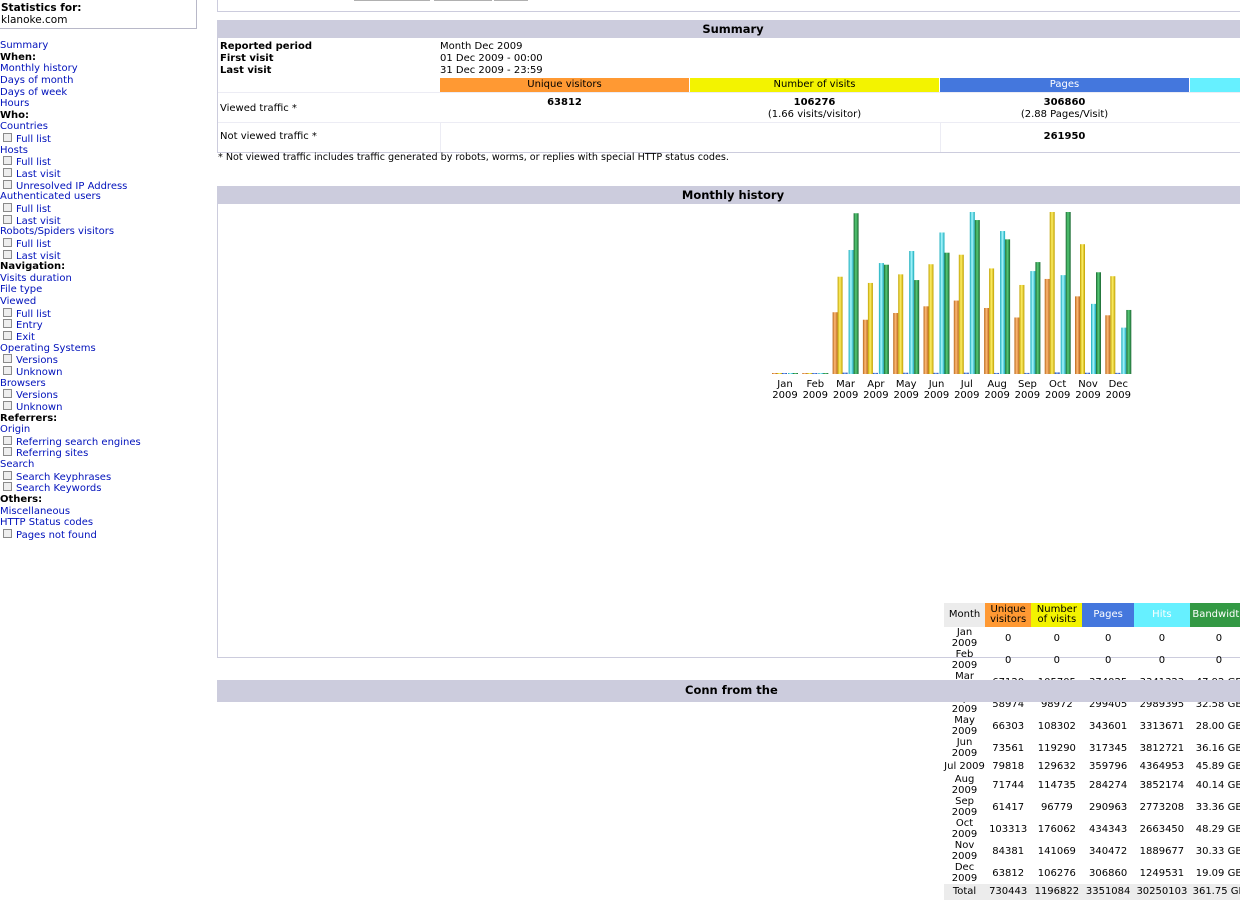 This screenshot has height=900, width=1240. I want to click on first-visit-value: 01 Dec 2009 - 00:00, so click(491, 58).